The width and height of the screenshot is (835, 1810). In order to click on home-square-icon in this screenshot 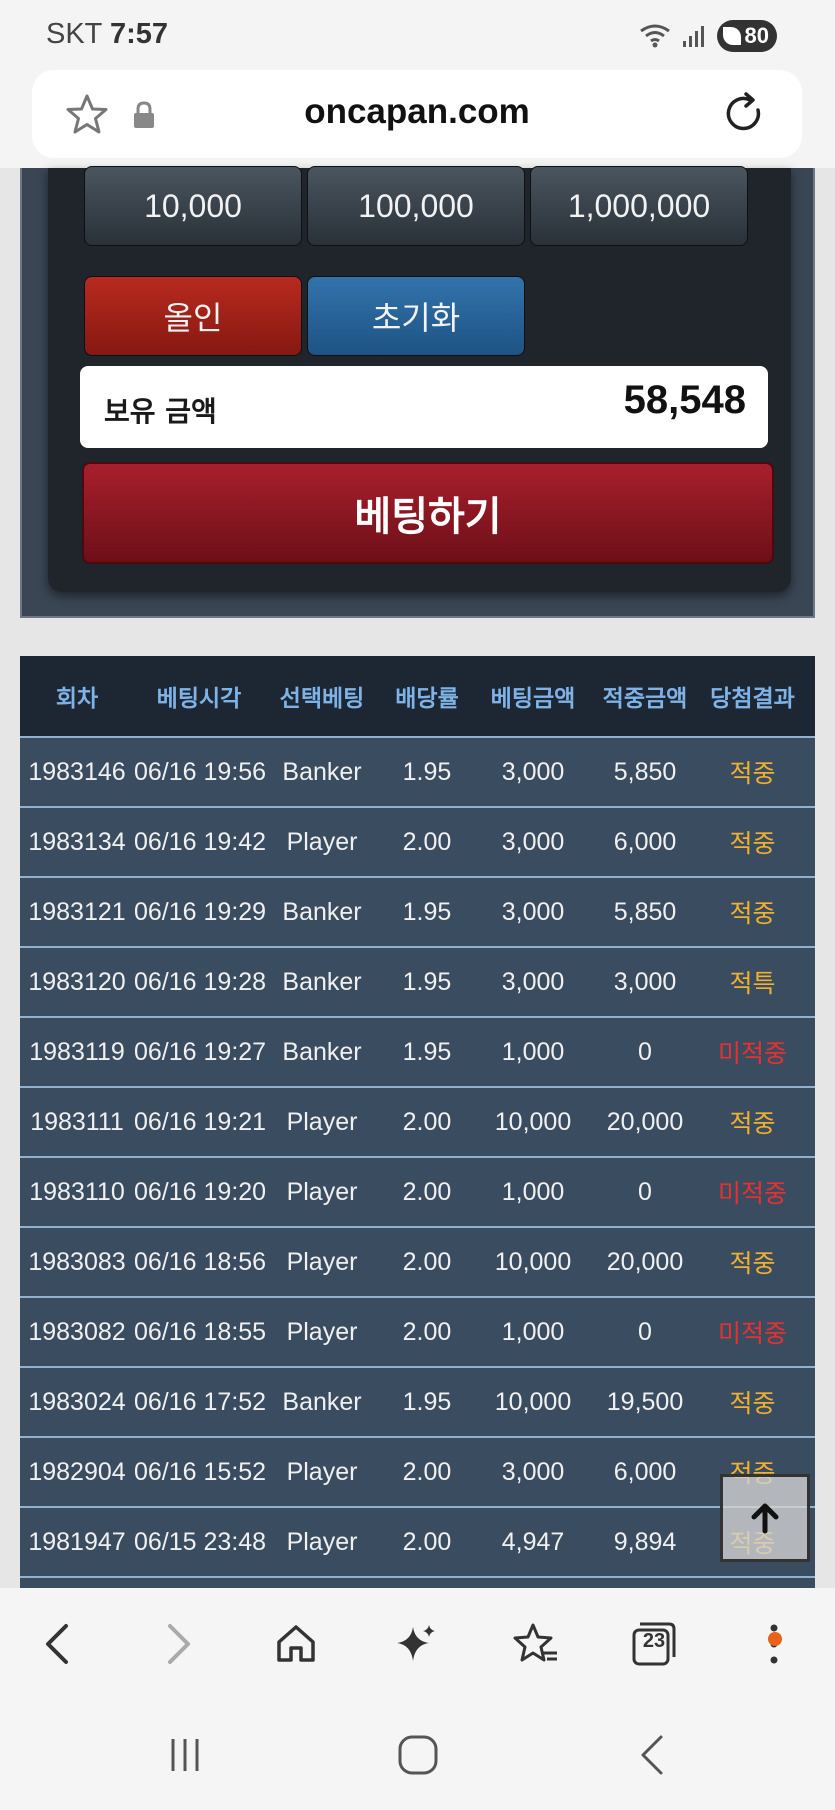, I will do `click(418, 1755)`.